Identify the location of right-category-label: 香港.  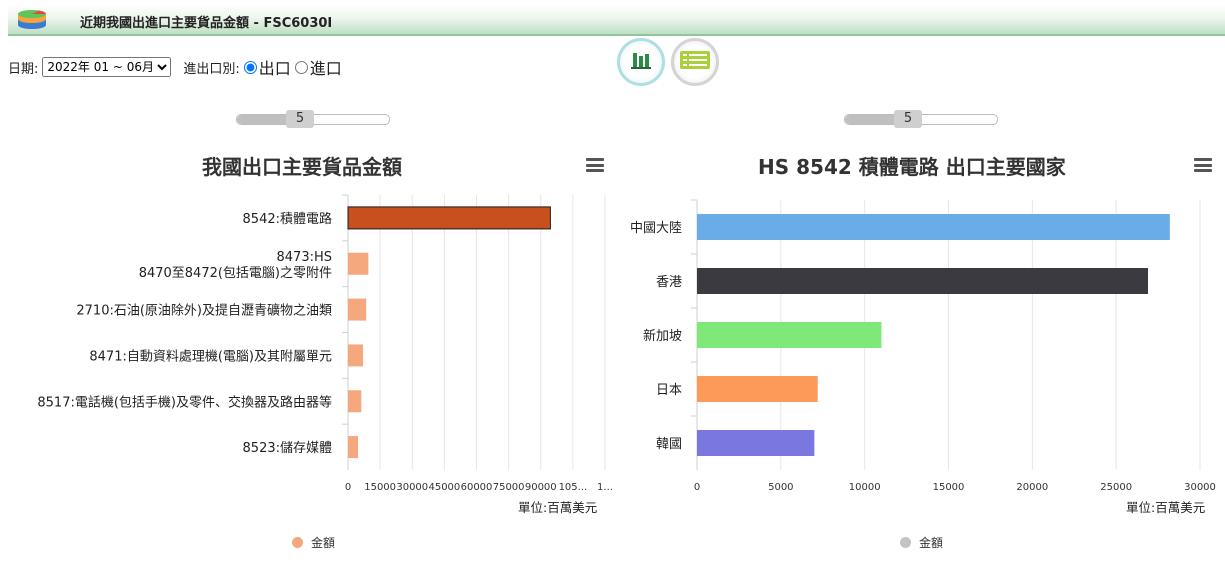
(669, 282).